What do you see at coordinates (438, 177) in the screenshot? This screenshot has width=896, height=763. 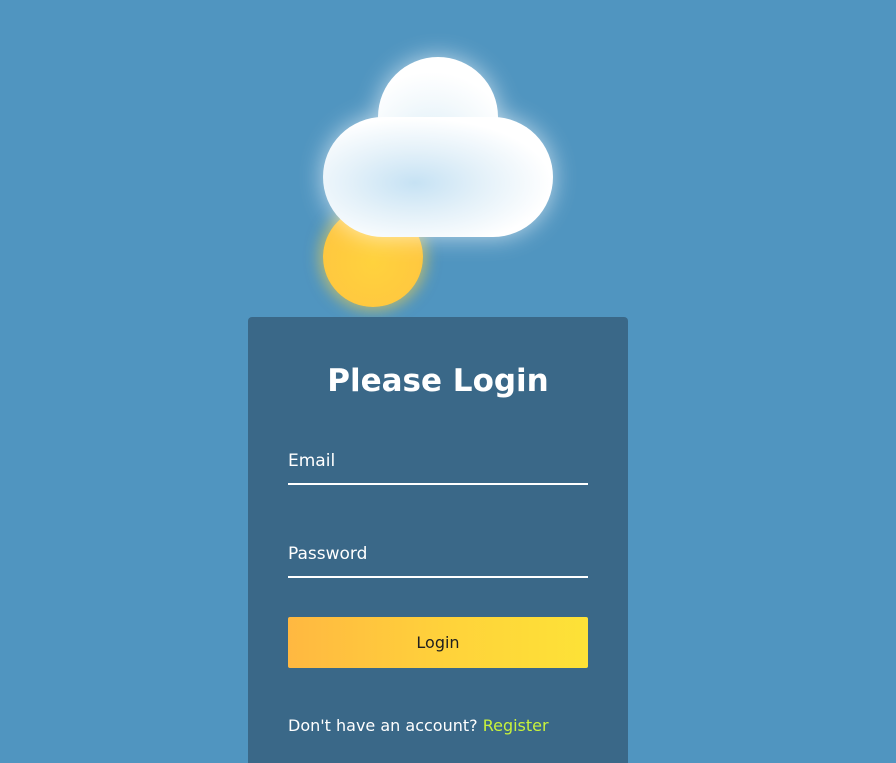 I see `cloud-base` at bounding box center [438, 177].